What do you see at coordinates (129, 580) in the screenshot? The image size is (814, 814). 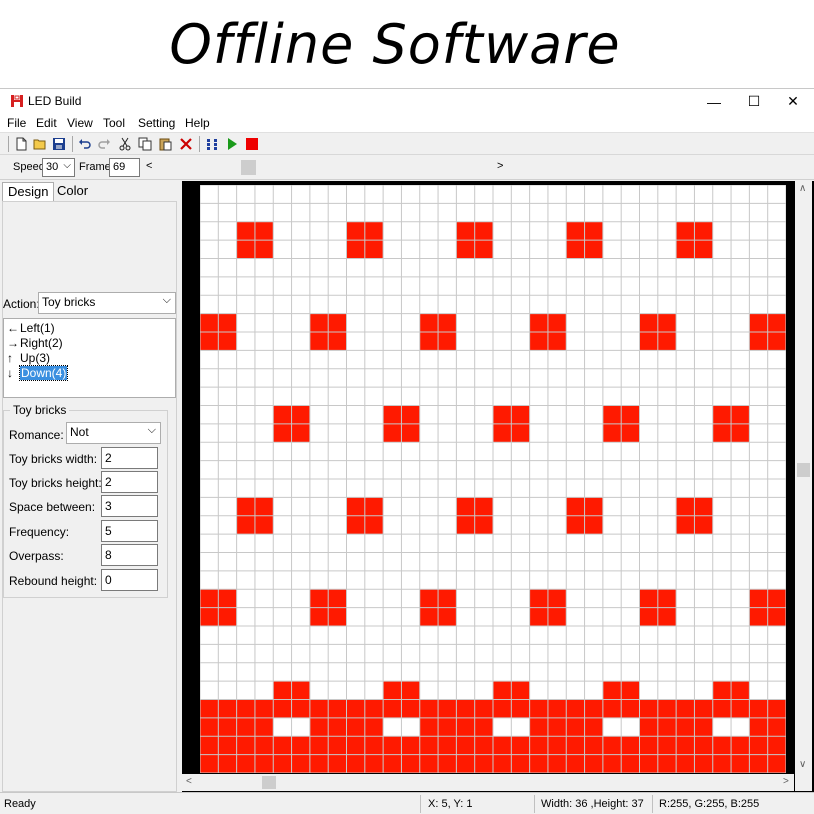 I see `rebound-height-input: 0` at bounding box center [129, 580].